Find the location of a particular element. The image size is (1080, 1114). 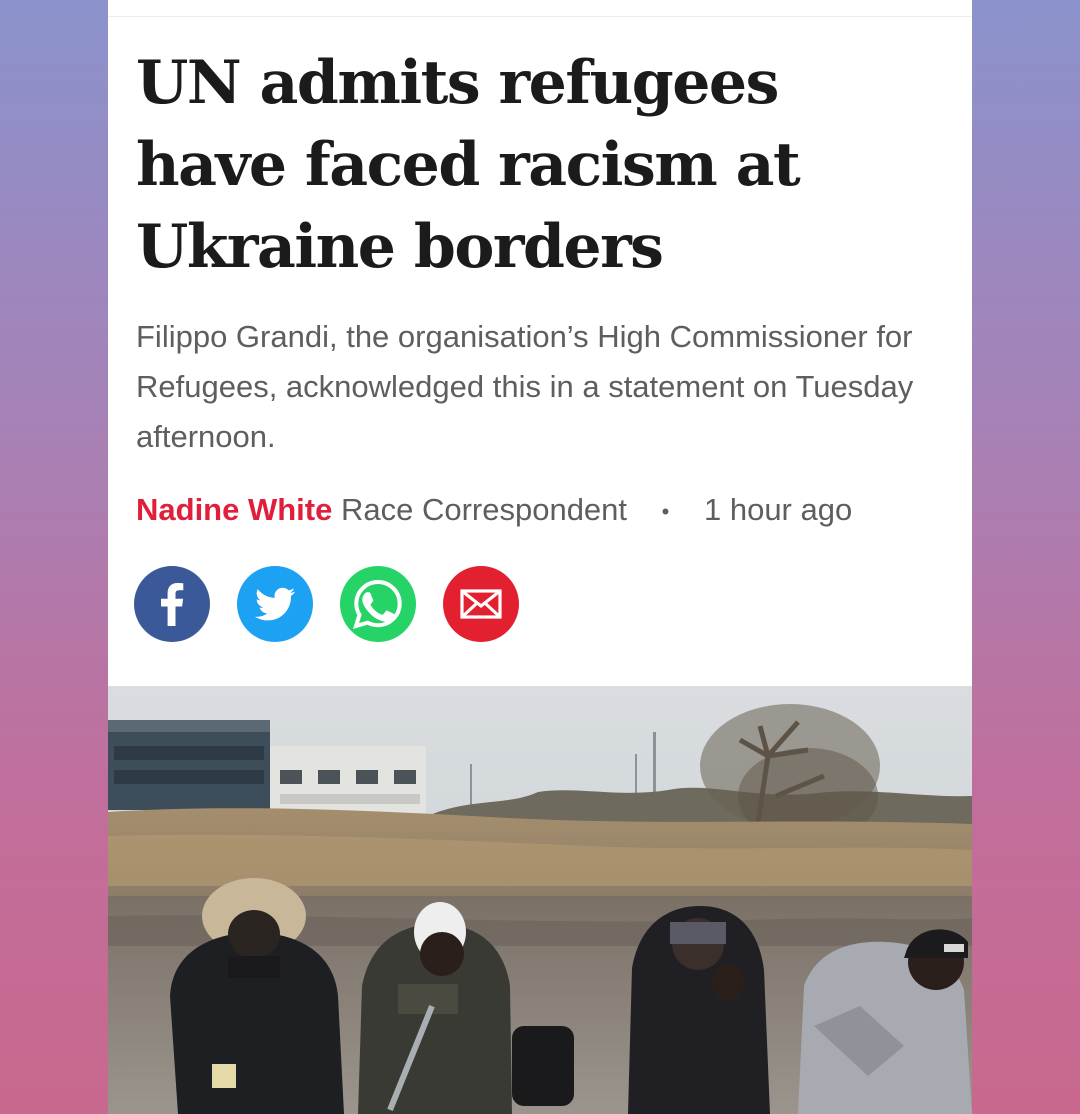

share-twitter-button is located at coordinates (275, 604).